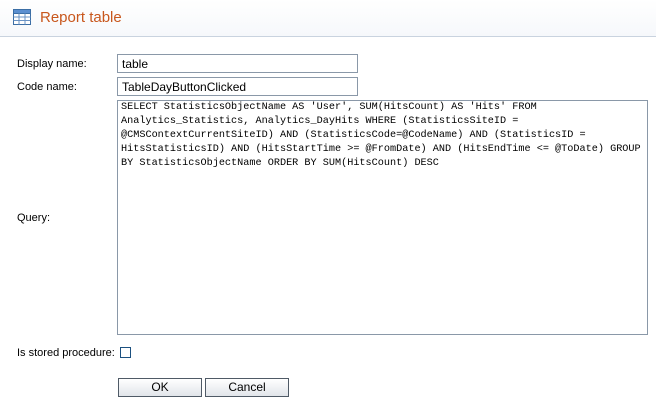  I want to click on stored-procedure-label: Is stored procedure:, so click(66, 353).